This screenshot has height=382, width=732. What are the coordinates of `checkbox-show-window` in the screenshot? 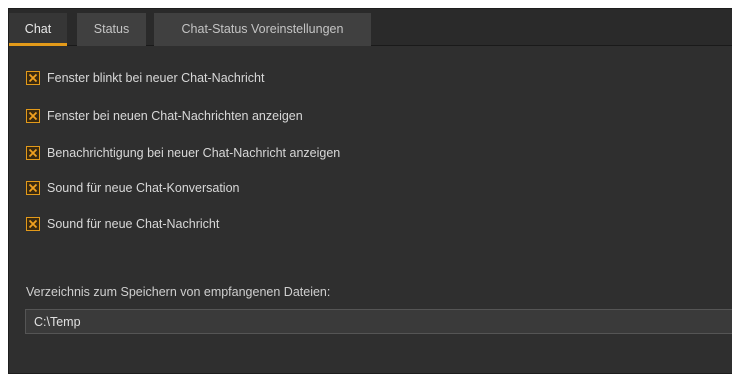 It's located at (33, 116).